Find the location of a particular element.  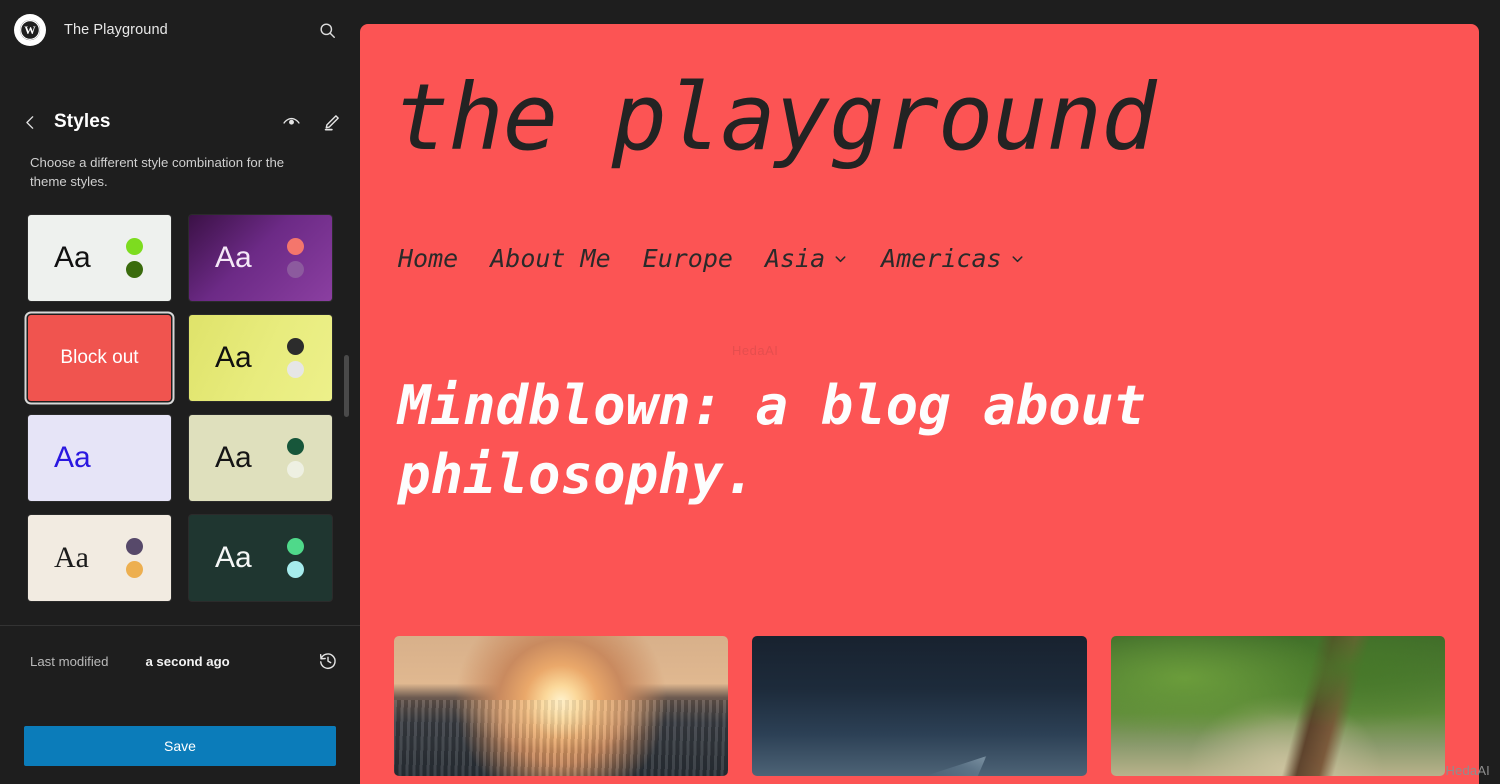

thumb-sunset-over-water is located at coordinates (561, 706).